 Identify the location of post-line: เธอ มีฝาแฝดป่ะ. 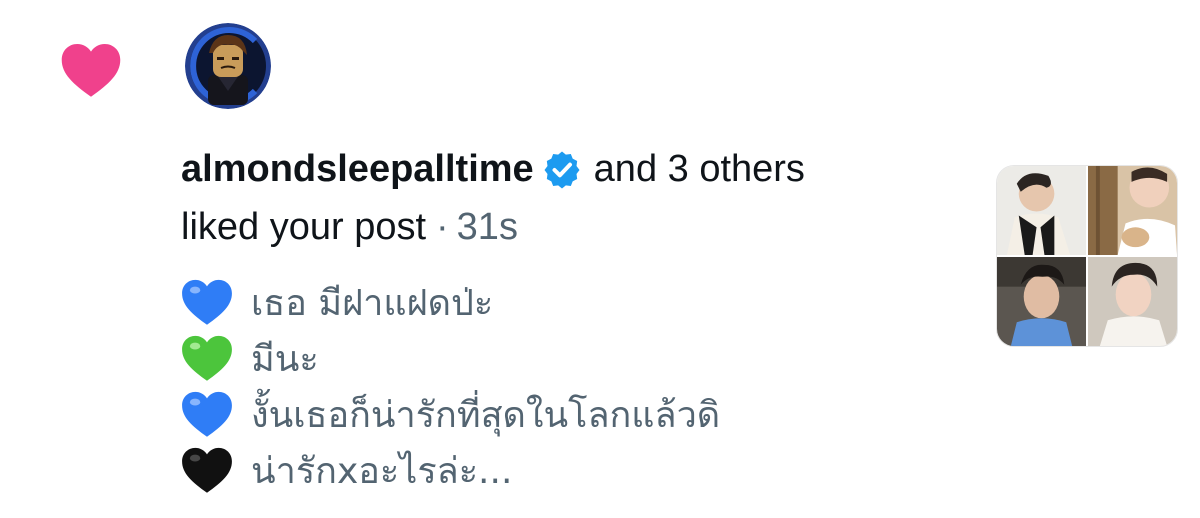
(450, 302).